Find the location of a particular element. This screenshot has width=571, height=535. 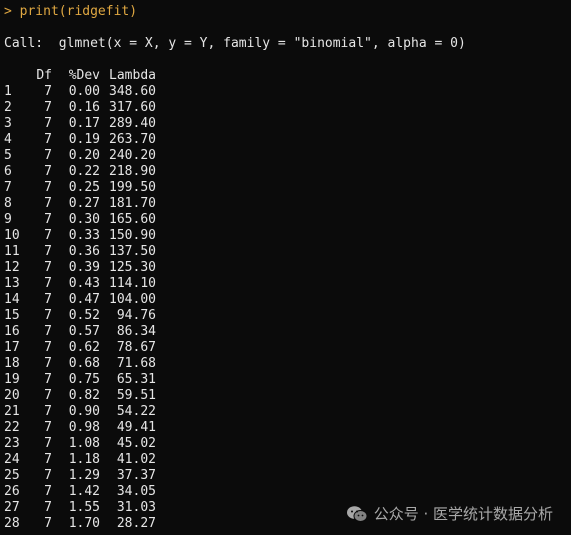

table-row: 22 7 0.98 49.41 is located at coordinates (80, 428).